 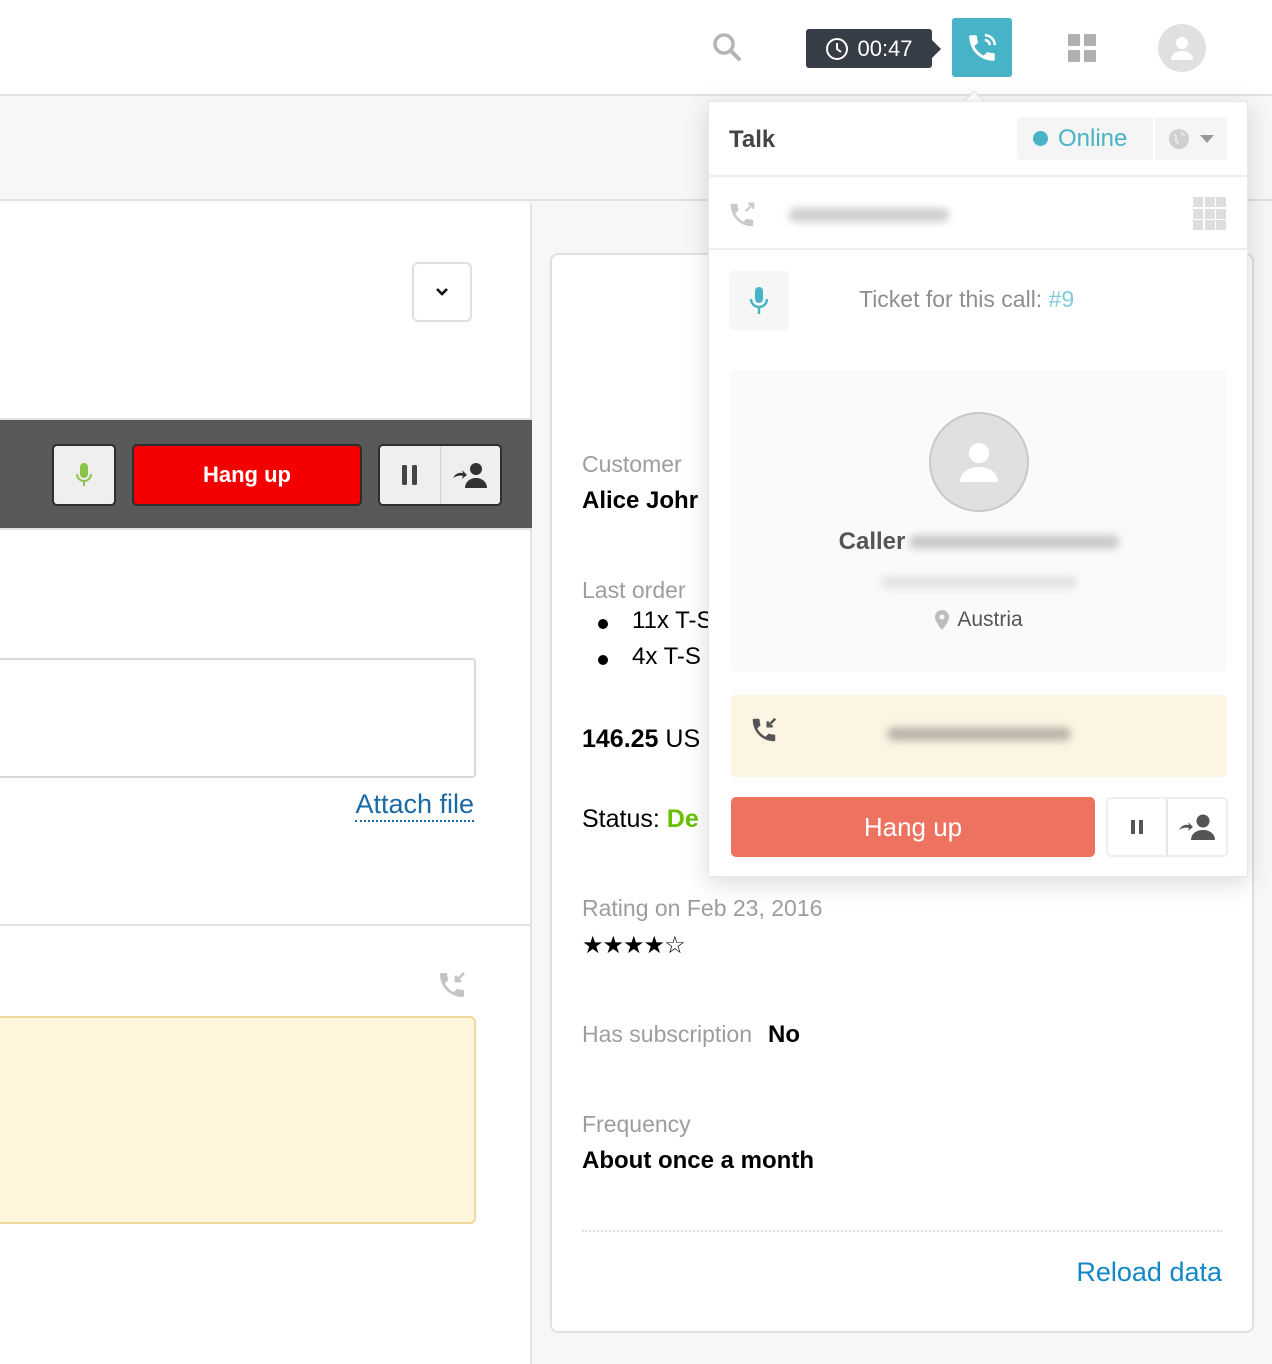 What do you see at coordinates (1040, 138) in the screenshot?
I see `status-dot` at bounding box center [1040, 138].